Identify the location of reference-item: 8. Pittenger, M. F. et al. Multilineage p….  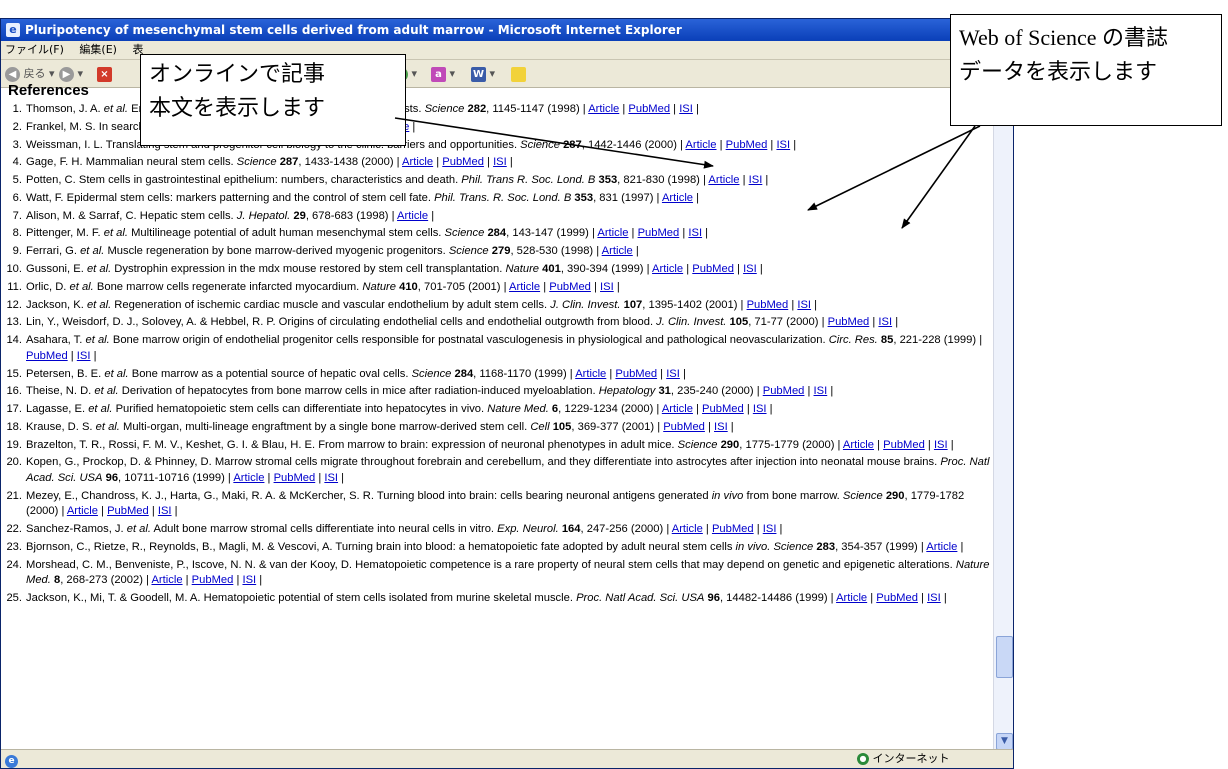
(497, 234).